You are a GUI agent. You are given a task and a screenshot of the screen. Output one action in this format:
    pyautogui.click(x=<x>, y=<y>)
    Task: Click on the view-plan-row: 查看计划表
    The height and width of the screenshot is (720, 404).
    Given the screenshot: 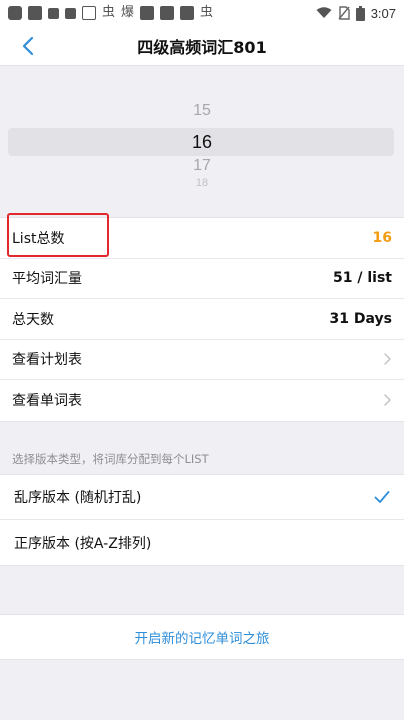 What is the action you would take?
    pyautogui.click(x=202, y=360)
    